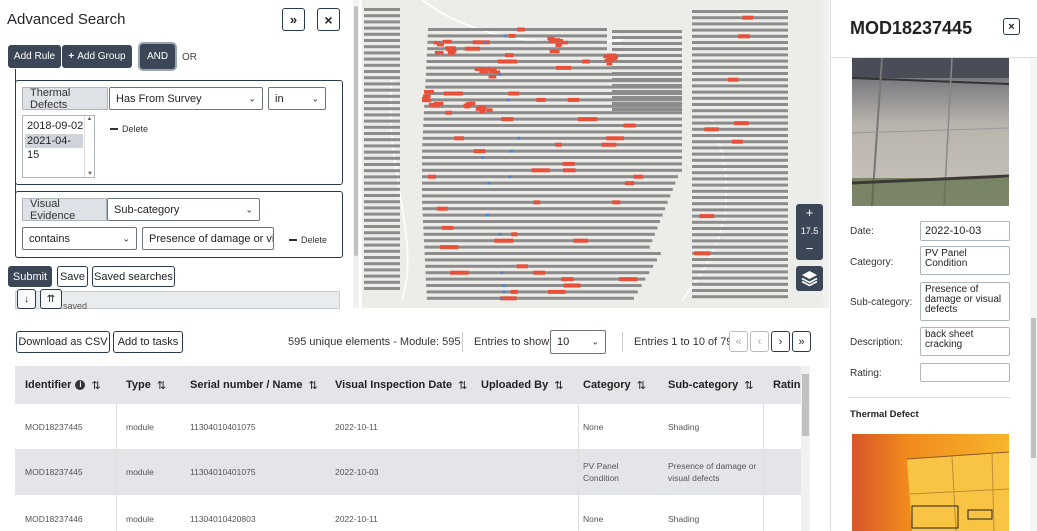  Describe the element at coordinates (54, 147) in the screenshot. I see `survey-option-2: 2021-04-15` at that location.